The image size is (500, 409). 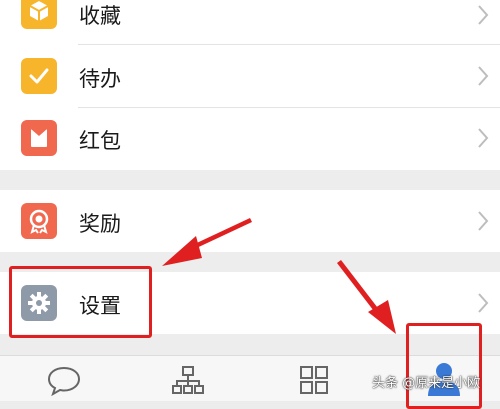 What do you see at coordinates (39, 138) in the screenshot?
I see `red-envelope-icon` at bounding box center [39, 138].